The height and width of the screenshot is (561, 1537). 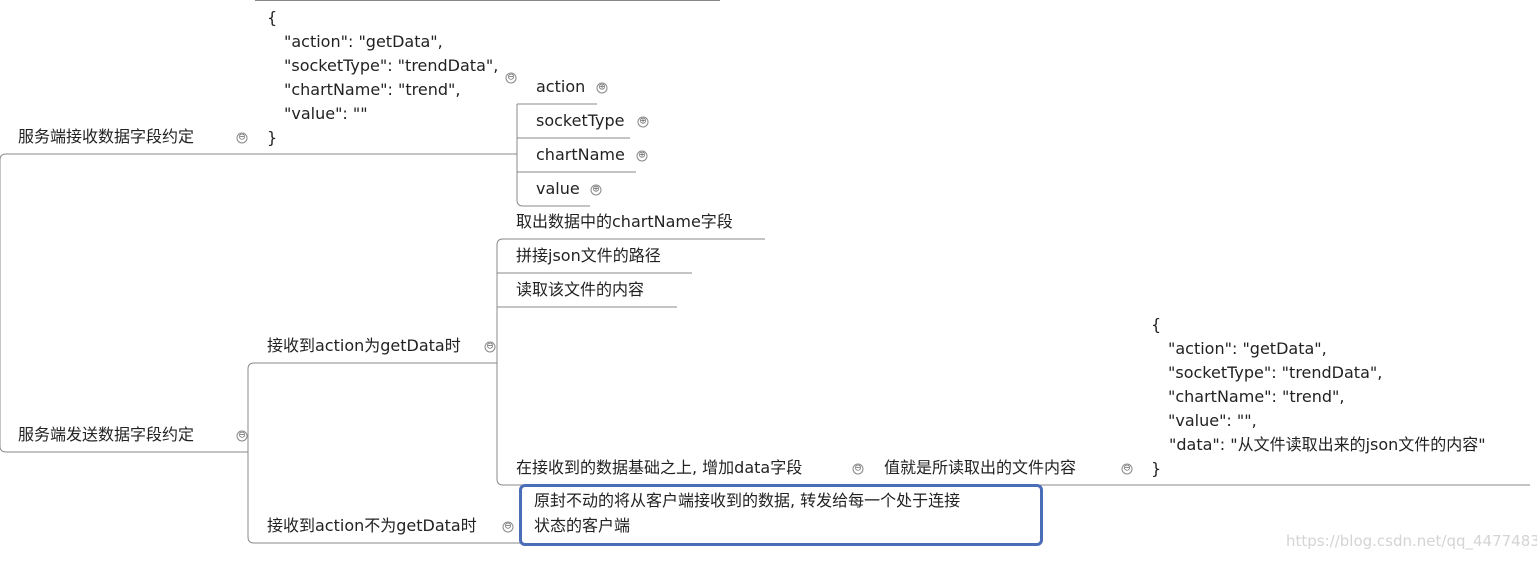 What do you see at coordinates (580, 155) in the screenshot?
I see `node-field-chartname: chartName` at bounding box center [580, 155].